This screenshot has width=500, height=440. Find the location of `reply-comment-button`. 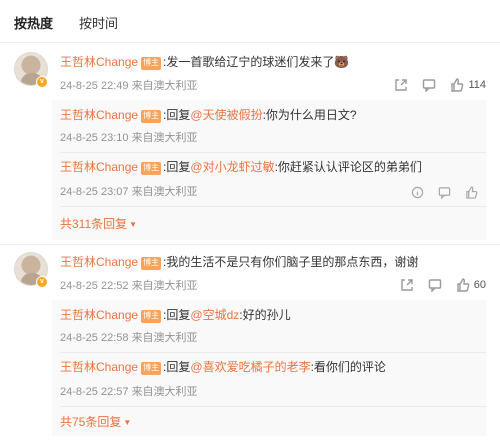

reply-comment-button is located at coordinates (444, 192).